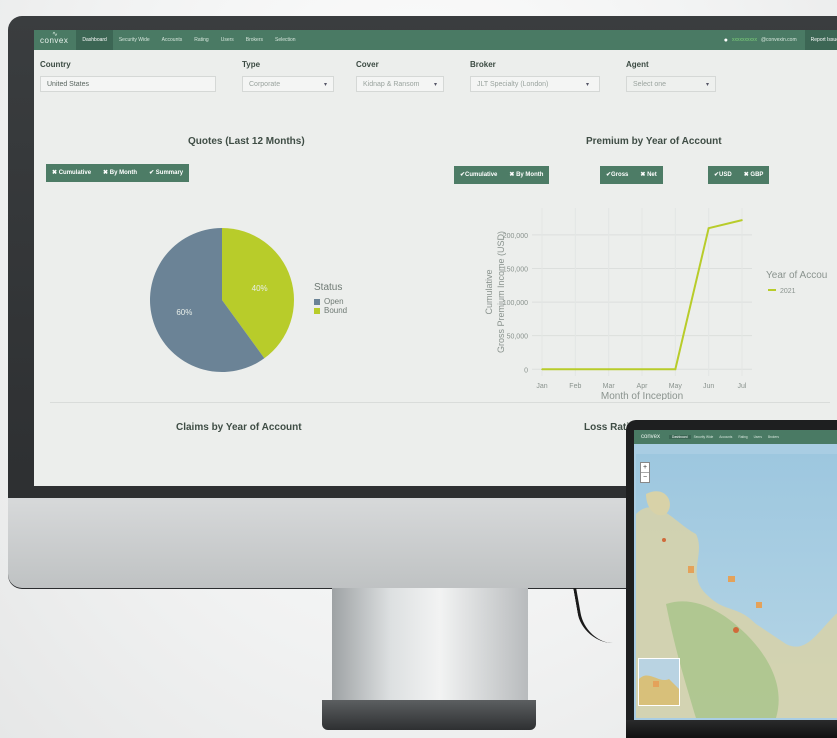 The width and height of the screenshot is (837, 738). What do you see at coordinates (328, 287) in the screenshot?
I see `pie-legend-title: Status` at bounding box center [328, 287].